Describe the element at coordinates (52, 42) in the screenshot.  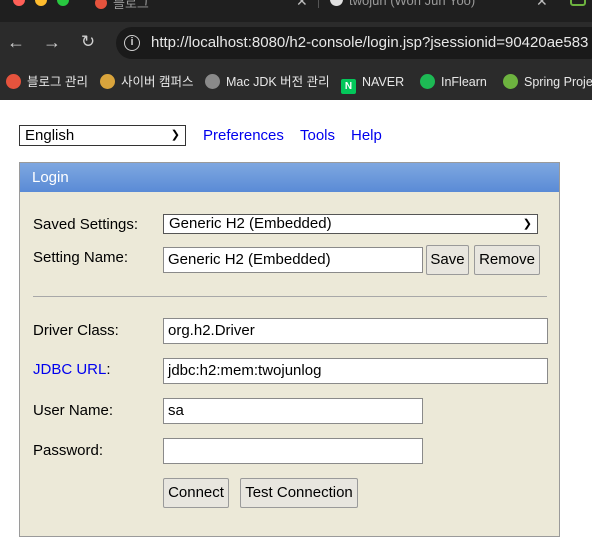
I see `forward-arrow-icon: →` at that location.